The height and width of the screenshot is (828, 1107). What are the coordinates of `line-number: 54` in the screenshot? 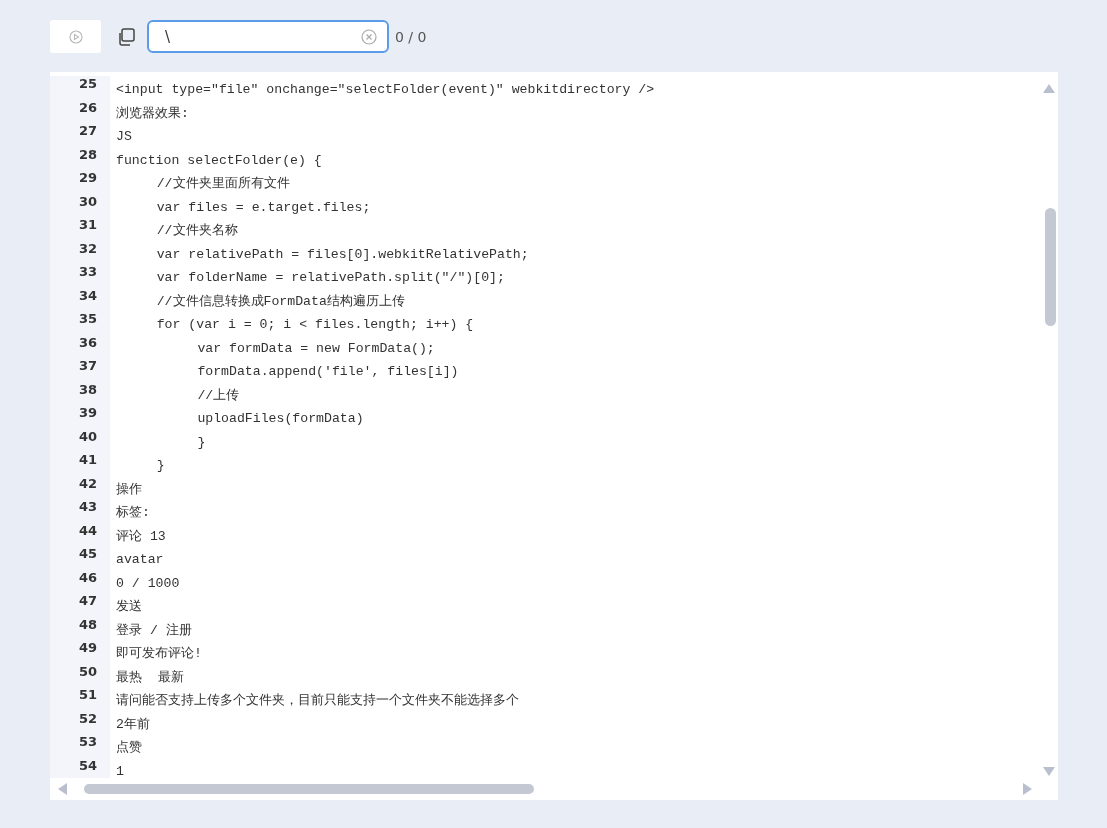 It's located at (87, 766).